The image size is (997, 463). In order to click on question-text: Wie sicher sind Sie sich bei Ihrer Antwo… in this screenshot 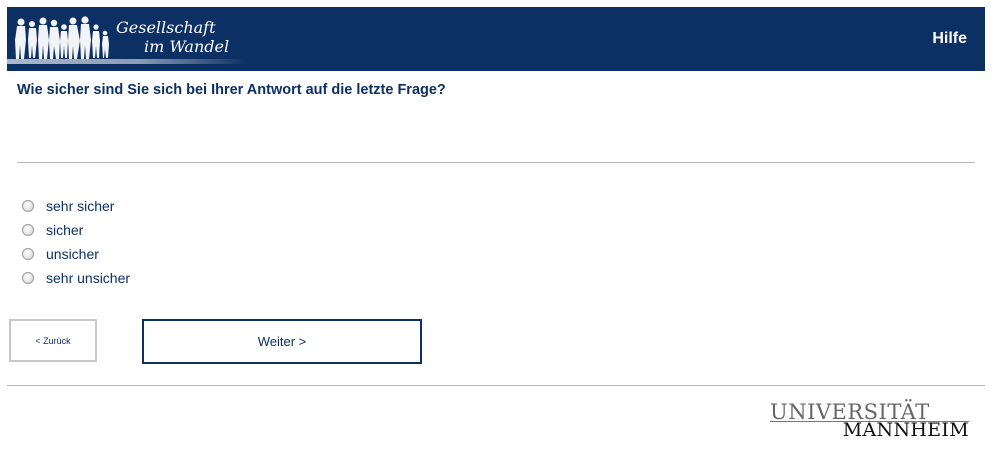, I will do `click(231, 90)`.